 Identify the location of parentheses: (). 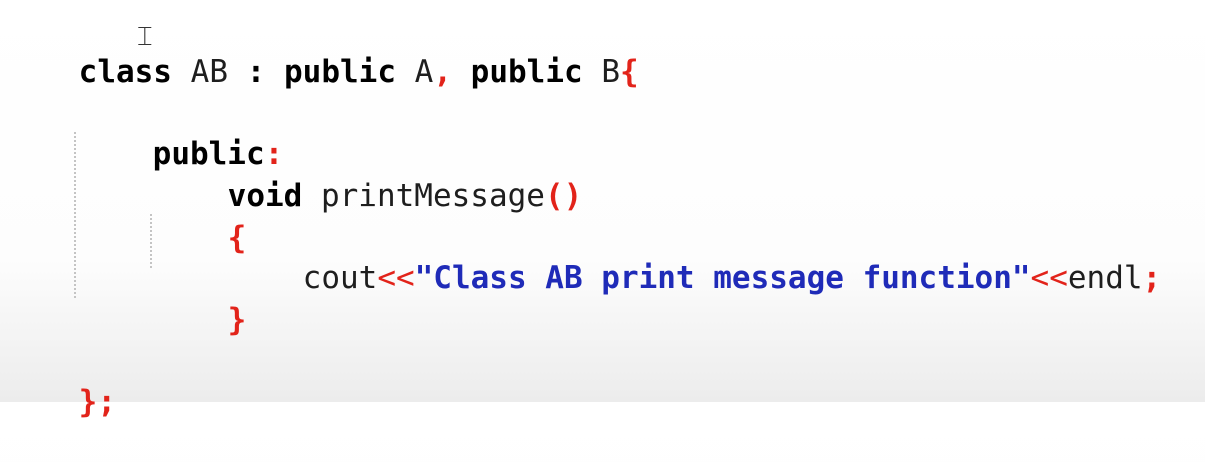
(563, 196).